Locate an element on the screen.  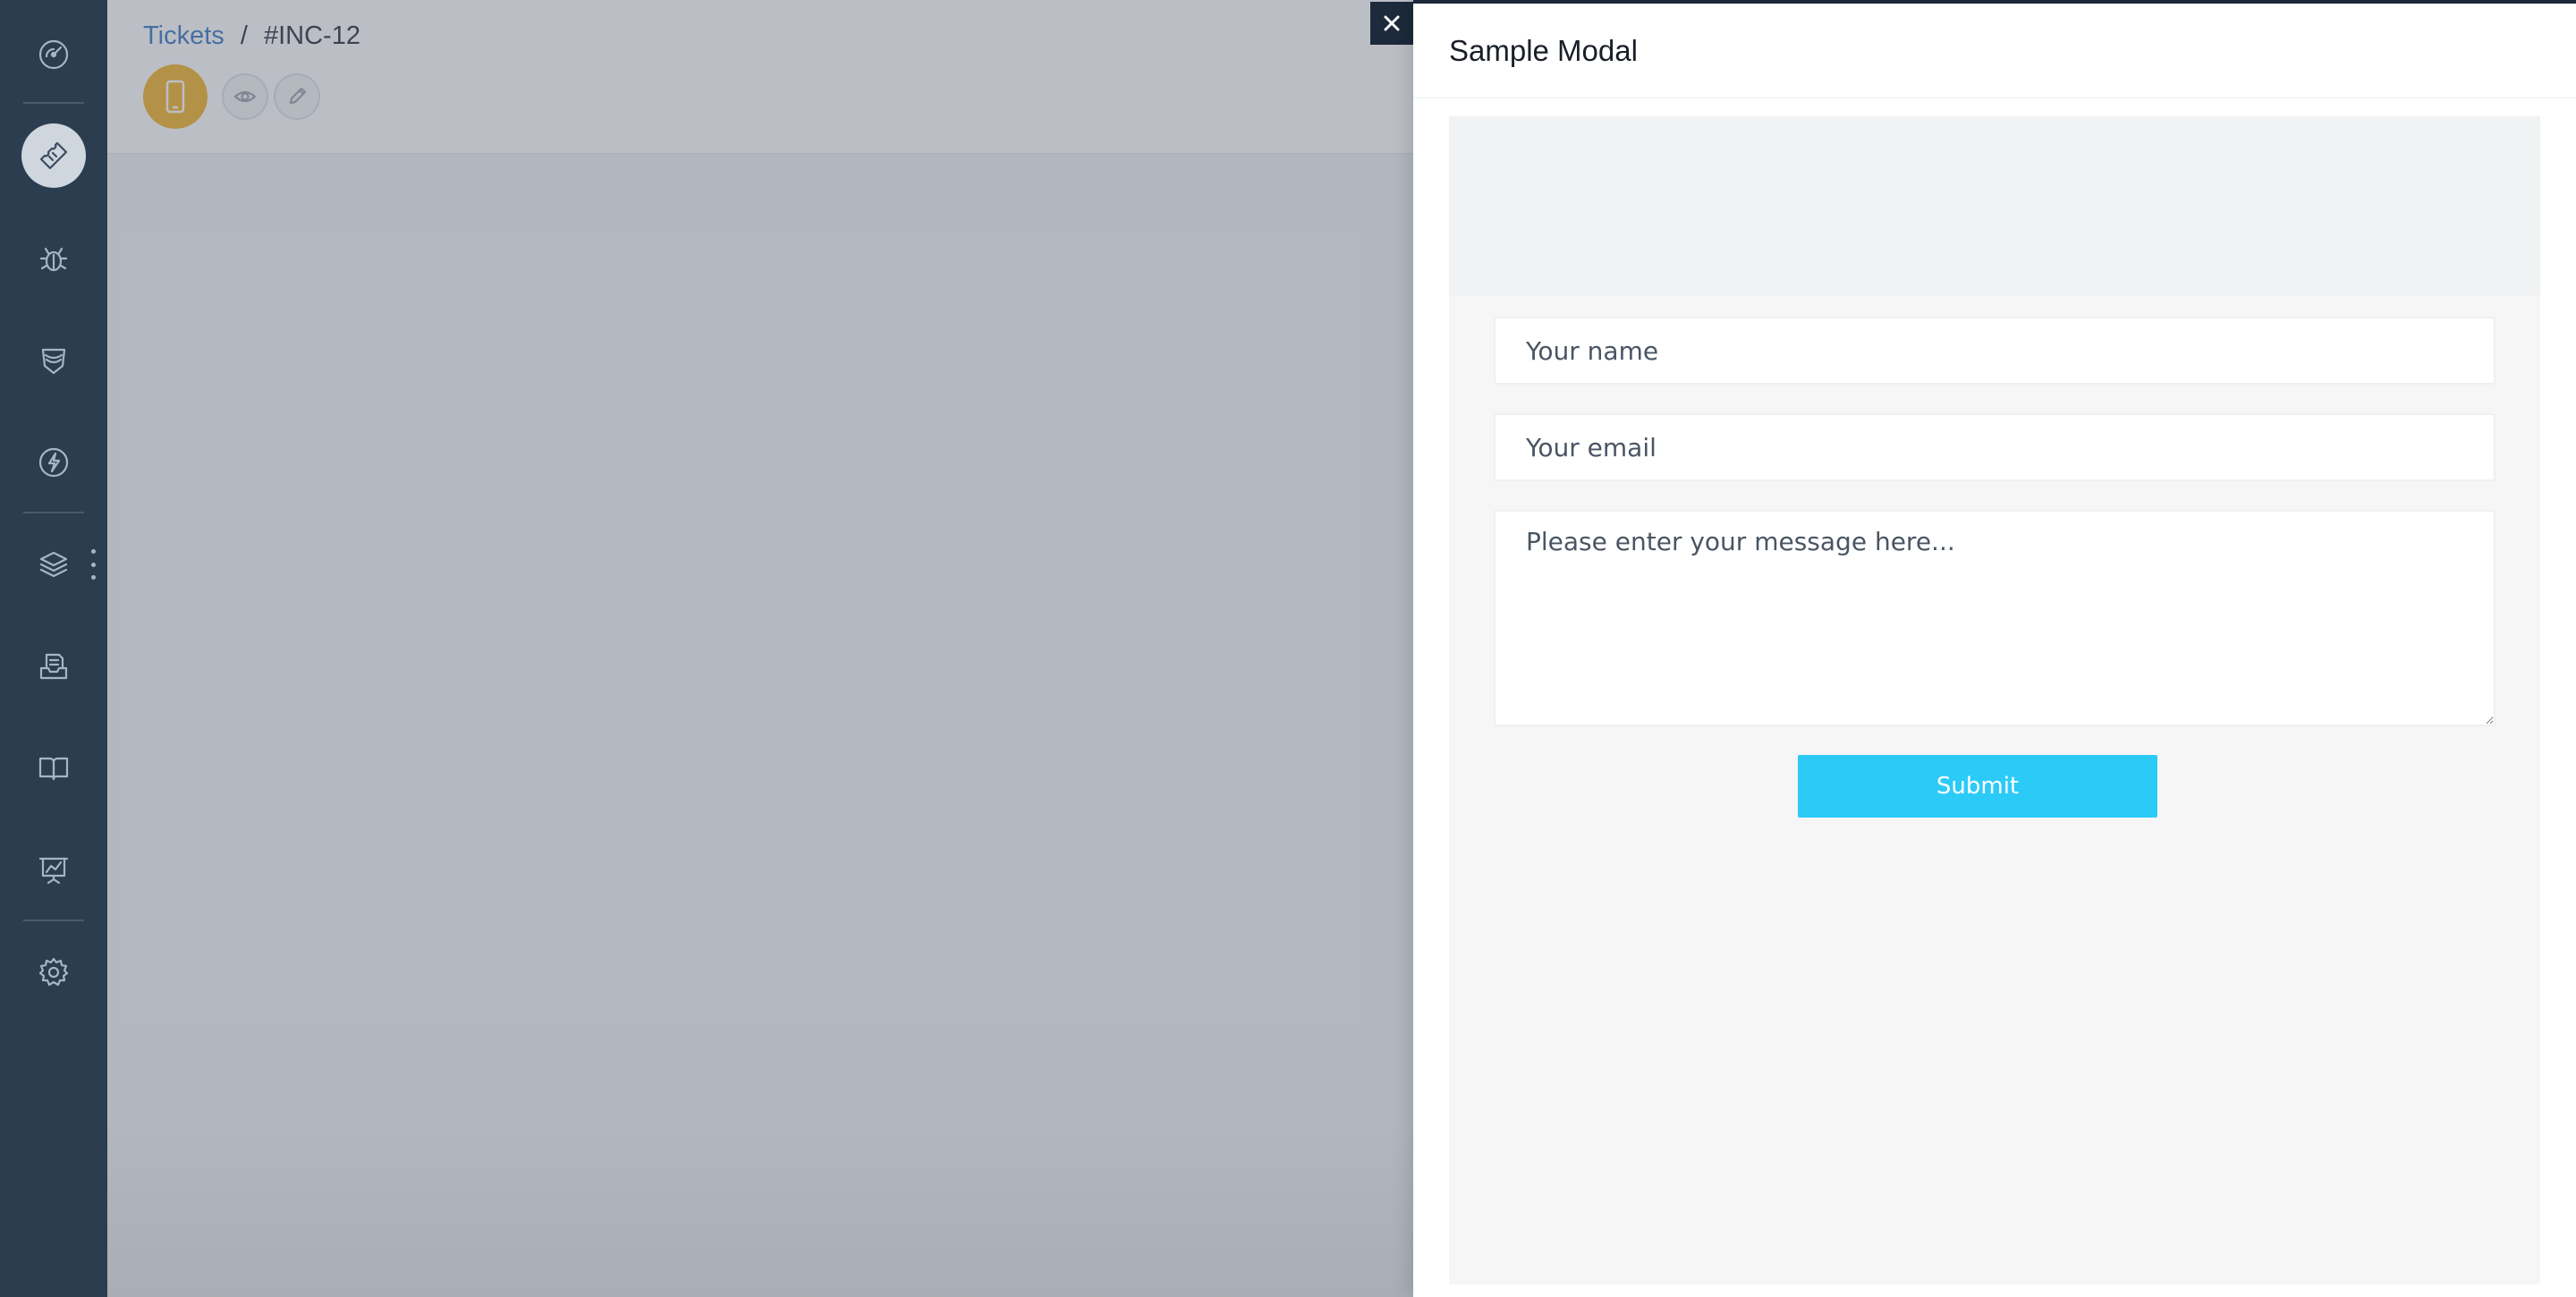
sidebar-item-knowledge-base is located at coordinates (53, 768).